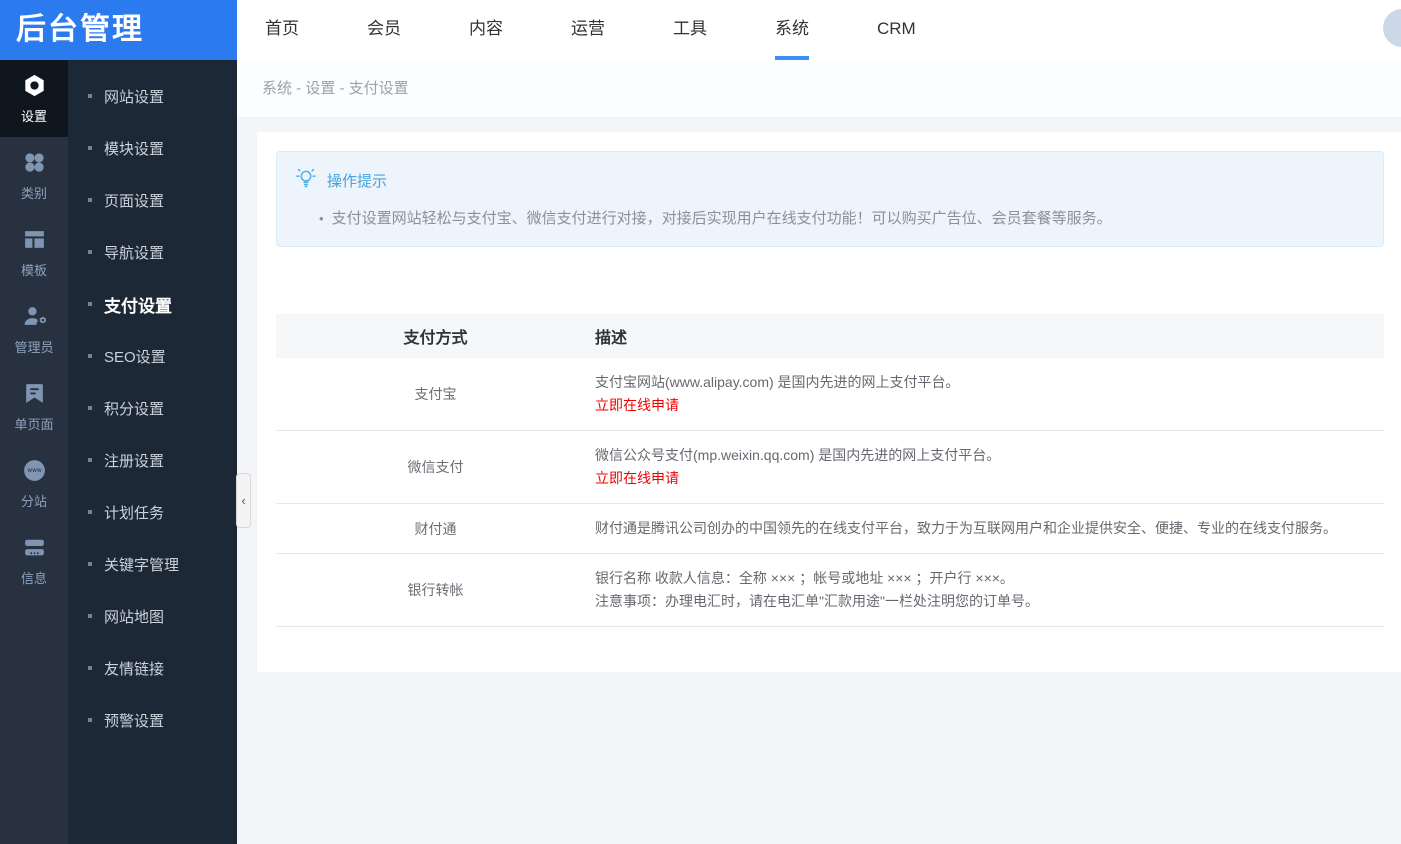  Describe the element at coordinates (134, 669) in the screenshot. I see `menu-item-label: 友情链接` at that location.